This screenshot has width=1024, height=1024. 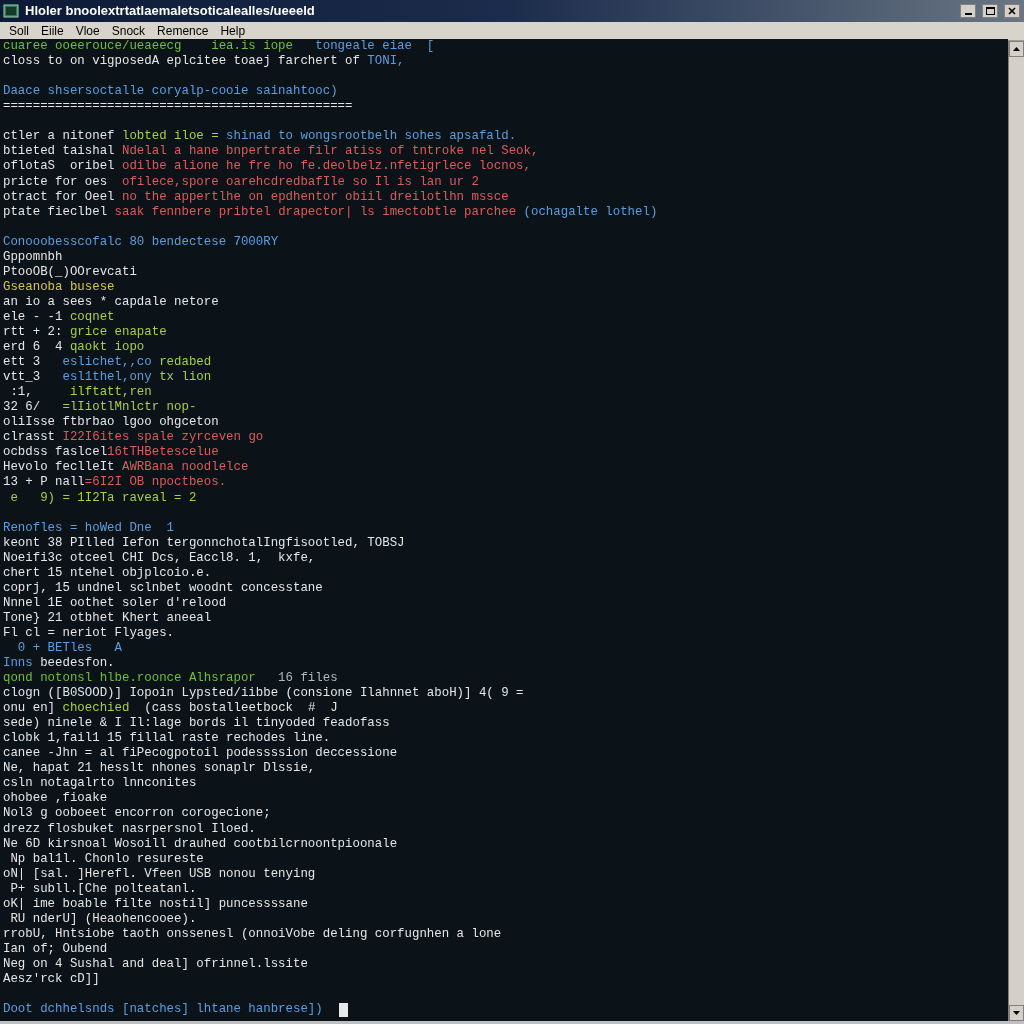 I want to click on terminal-text: ofilece,spore oarehcdredbafIle so Il is lan ur 2, so click(x=300, y=182).